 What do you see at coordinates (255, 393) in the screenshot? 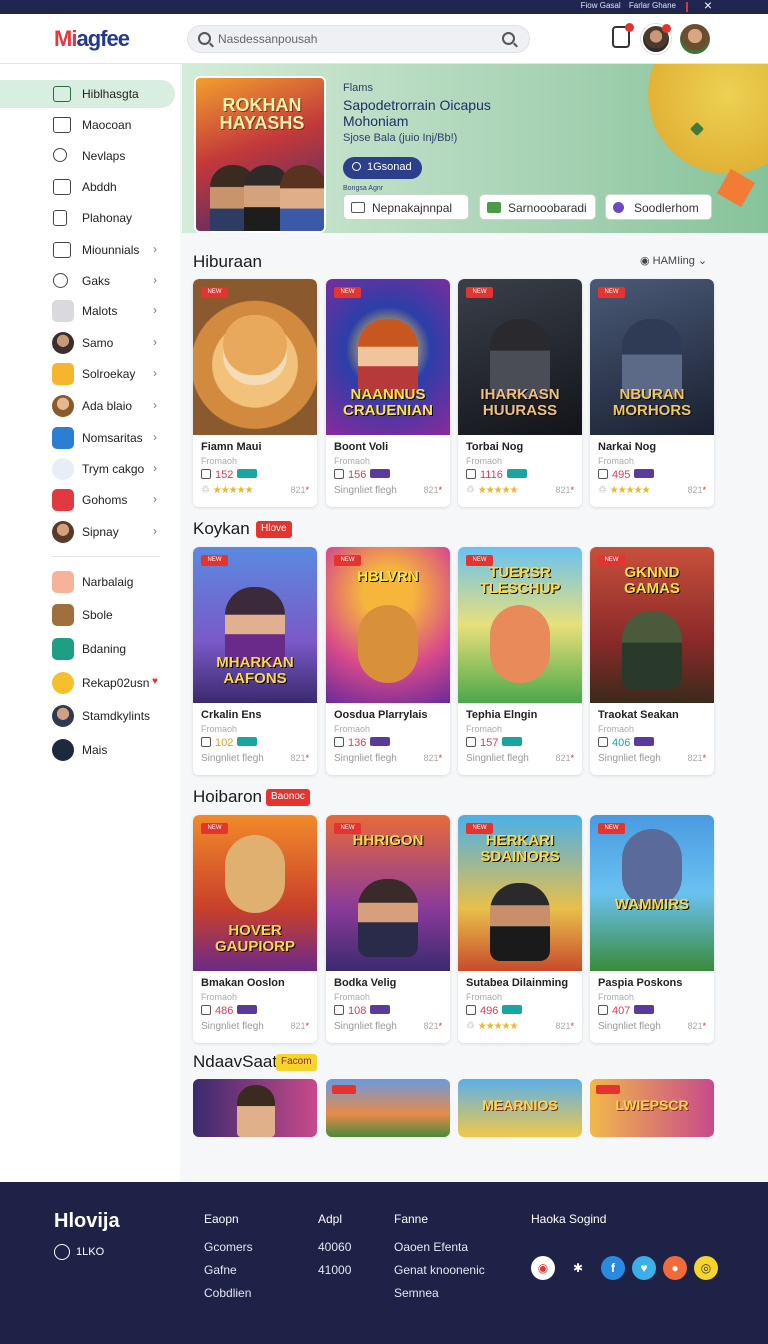
I see `game-card: NEW Fiamn Maui Fromaoh 152 ♲ ★★★★★ 821*` at bounding box center [255, 393].